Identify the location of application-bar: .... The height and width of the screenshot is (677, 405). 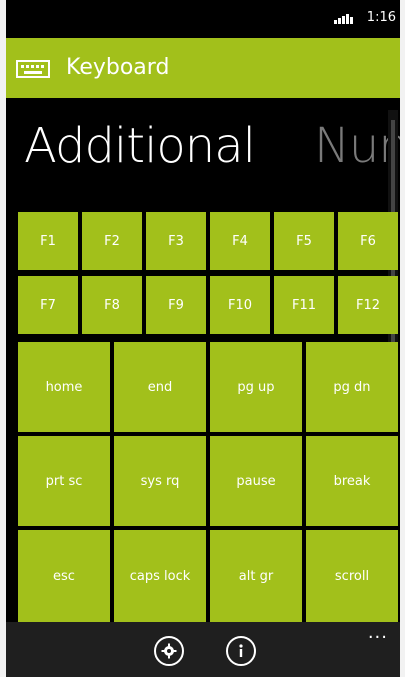
(203, 649).